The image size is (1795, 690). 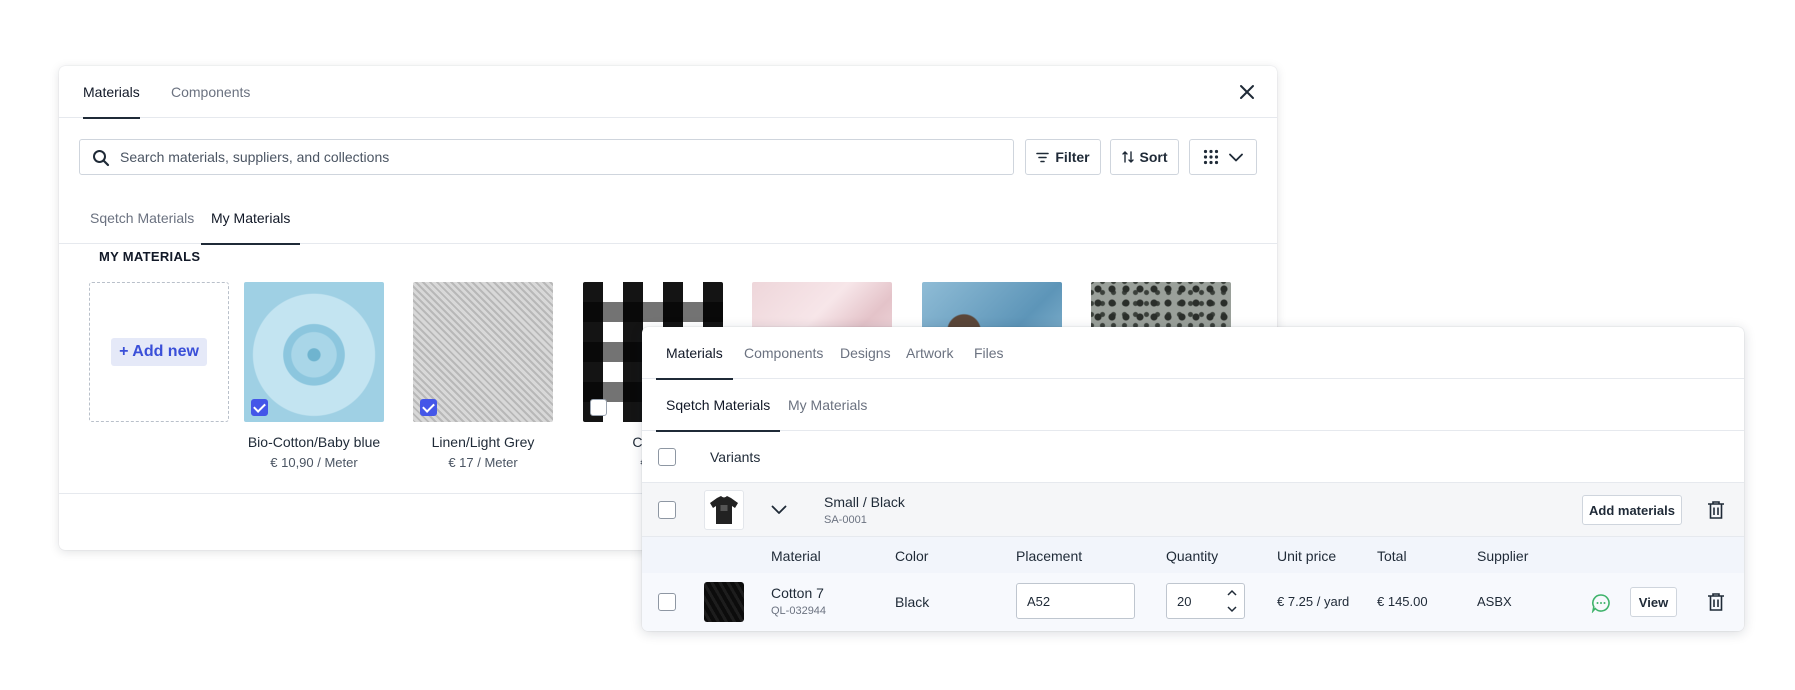 What do you see at coordinates (667, 457) in the screenshot?
I see `select-all-checkbox` at bounding box center [667, 457].